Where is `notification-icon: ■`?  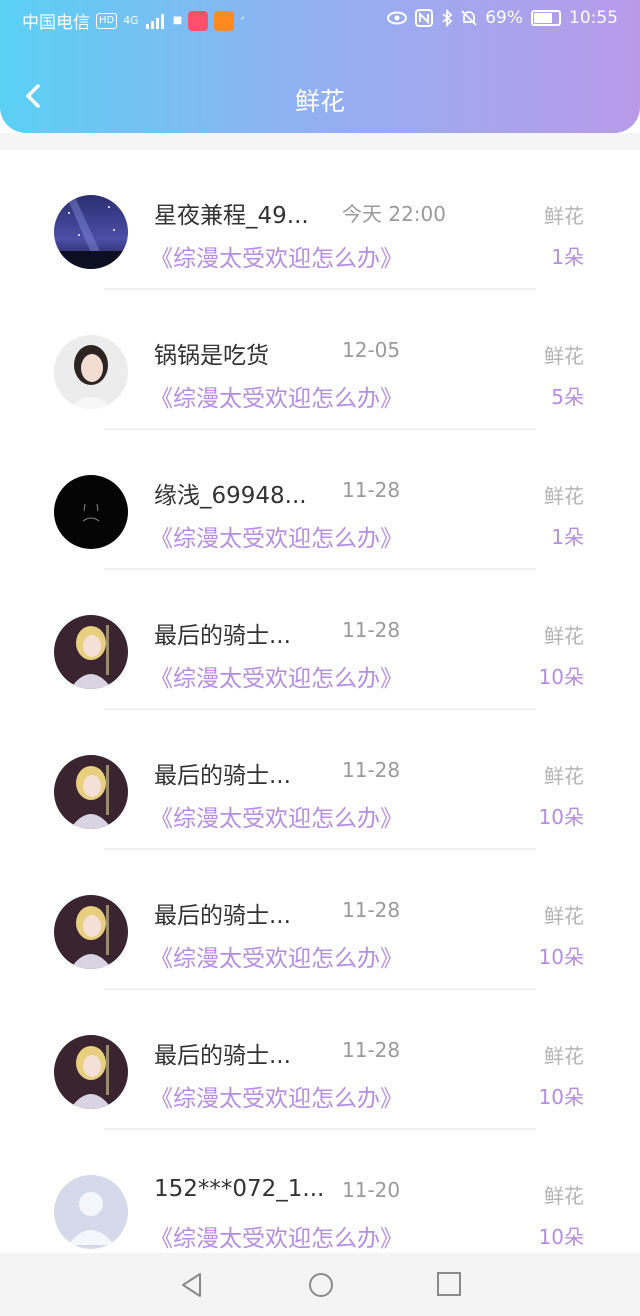 notification-icon: ■ is located at coordinates (177, 20).